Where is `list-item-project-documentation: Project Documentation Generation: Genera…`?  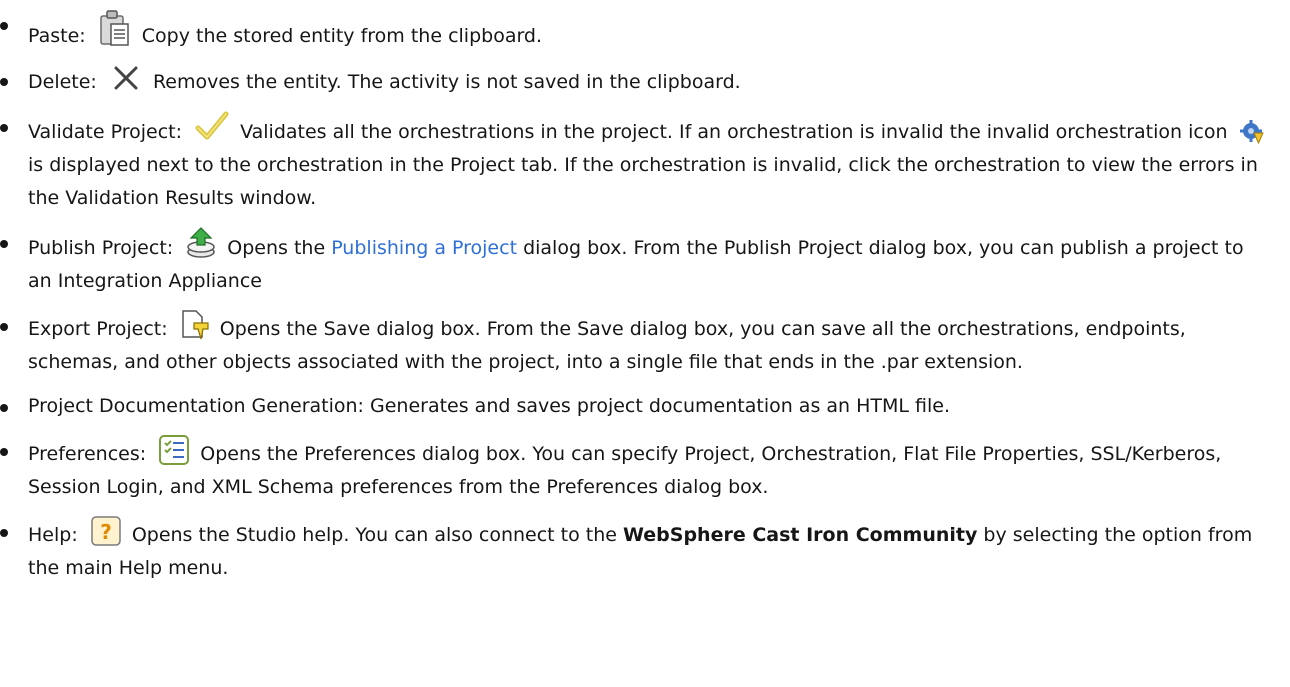 list-item-project-documentation: Project Documentation Generation: Genera… is located at coordinates (634, 406).